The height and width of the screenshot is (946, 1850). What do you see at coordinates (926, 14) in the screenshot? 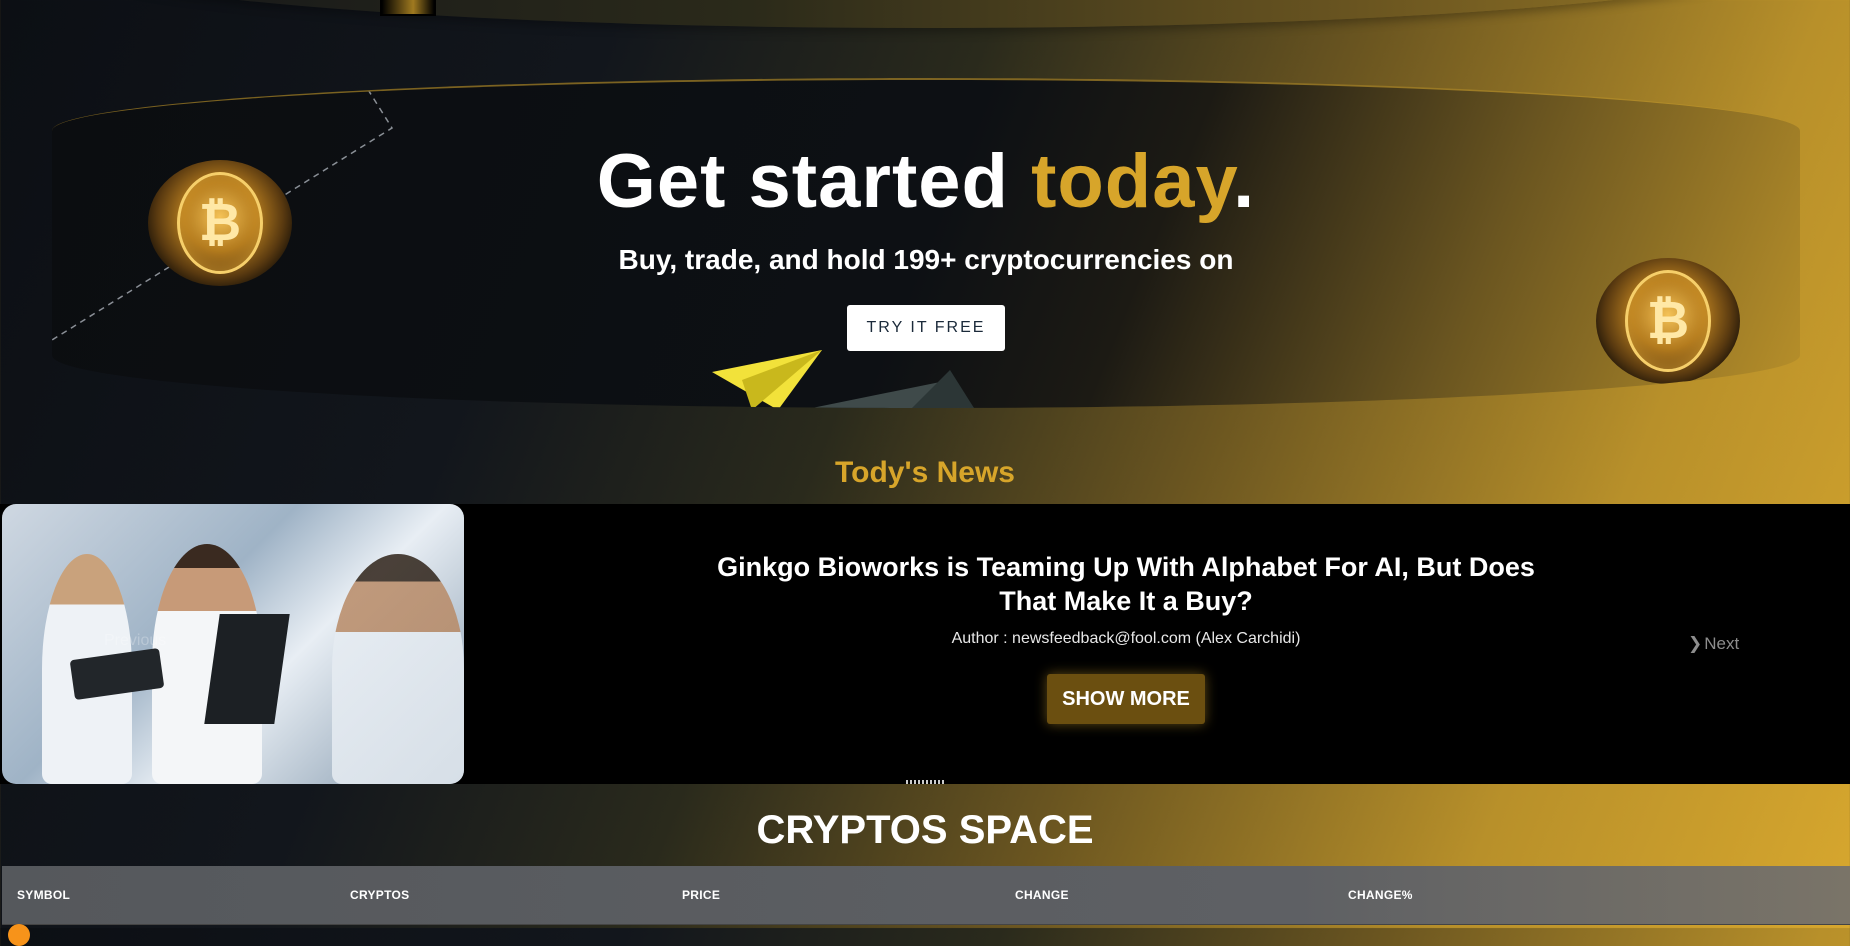
I see `top-banner-edge` at bounding box center [926, 14].